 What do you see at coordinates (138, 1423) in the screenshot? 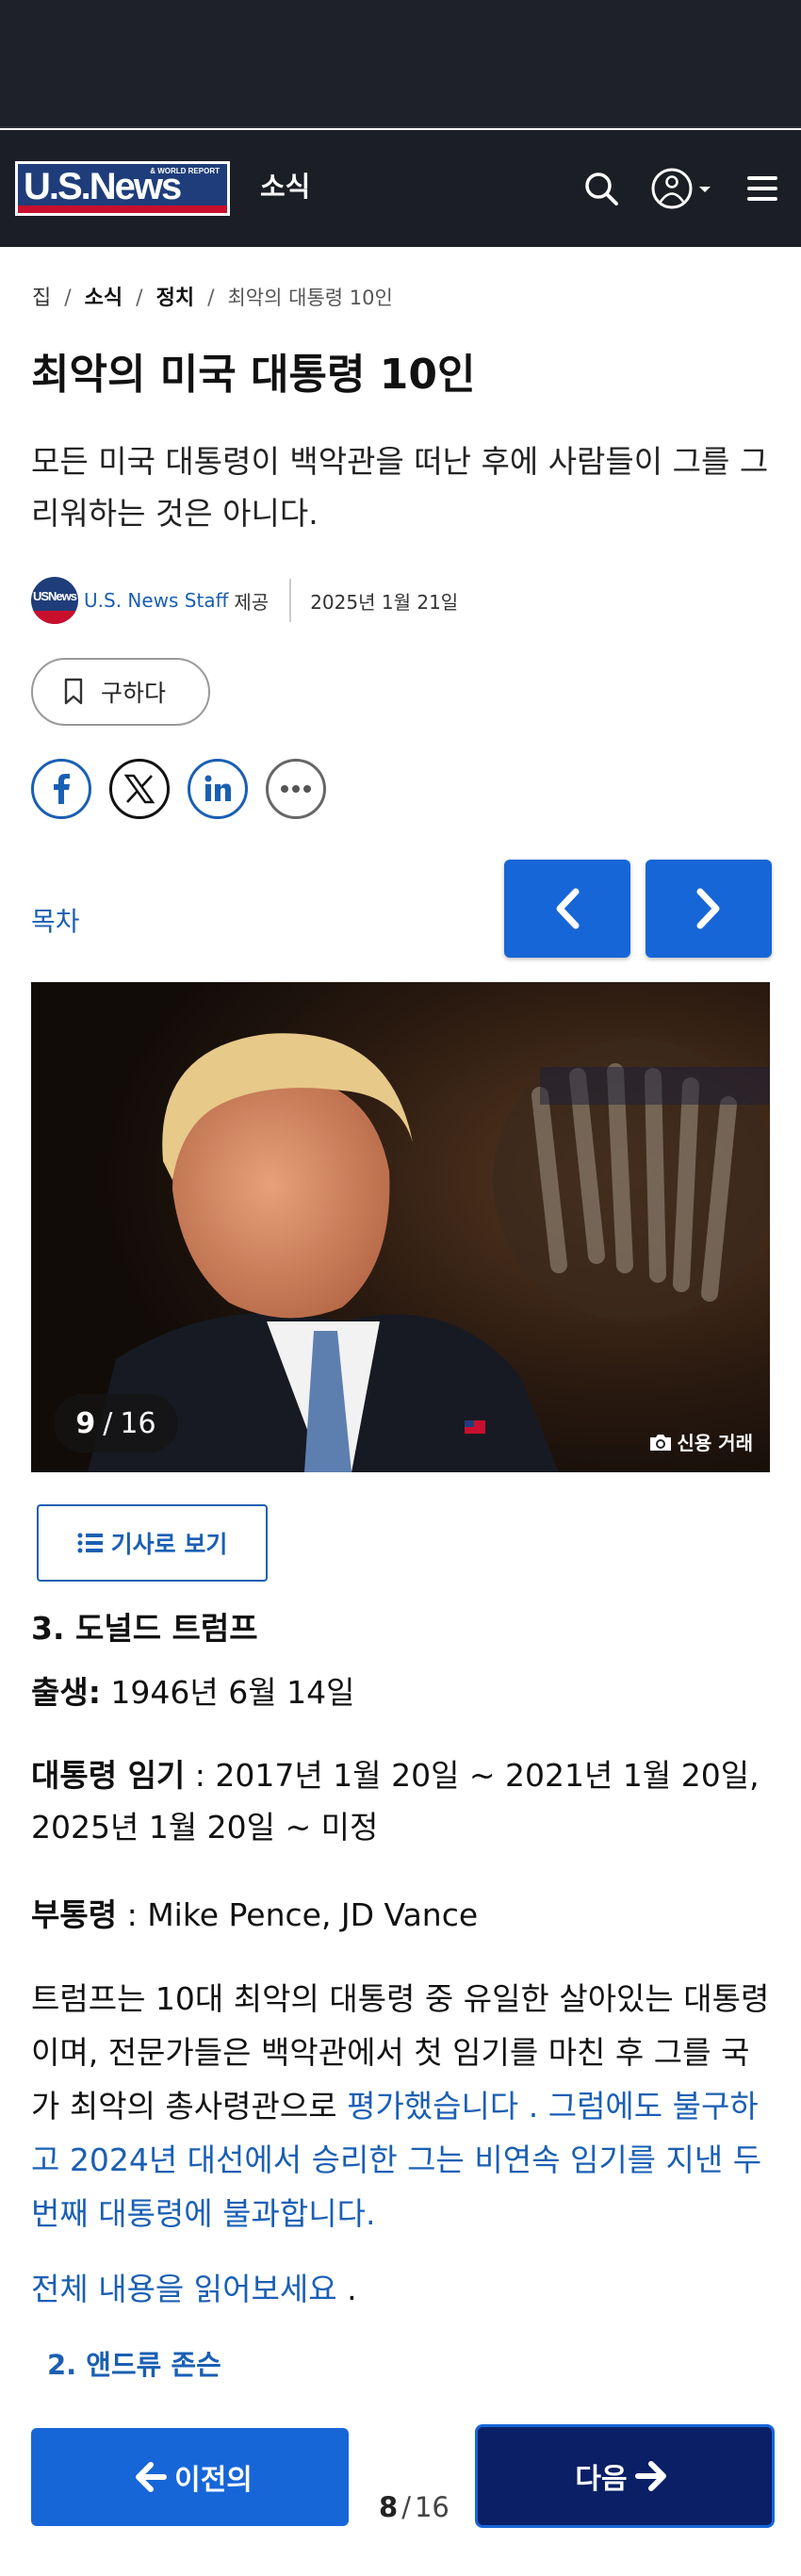
I see `photo-total: 16` at bounding box center [138, 1423].